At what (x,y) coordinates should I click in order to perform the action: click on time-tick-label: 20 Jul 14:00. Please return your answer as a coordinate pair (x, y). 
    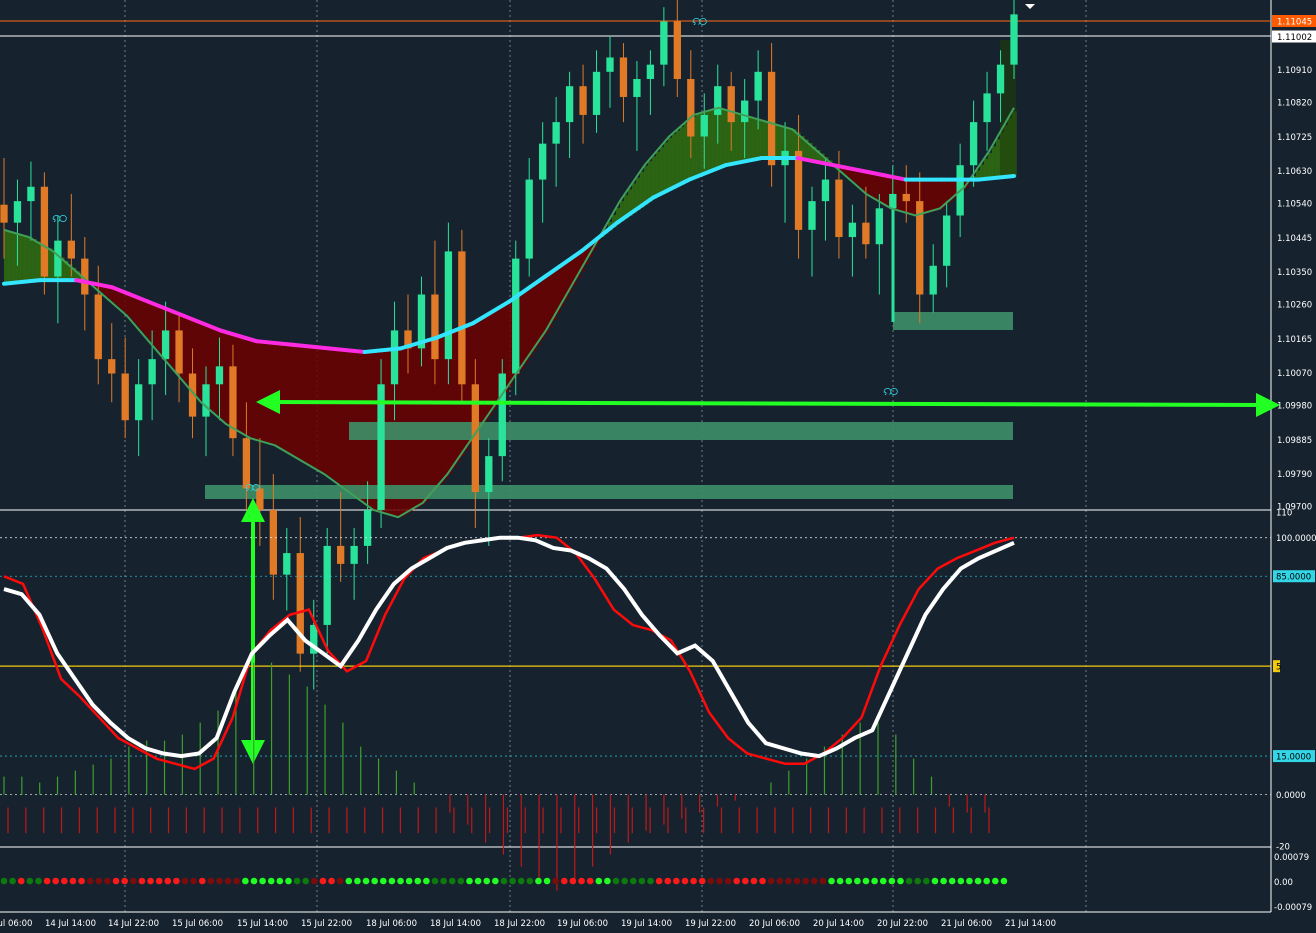
    Looking at the image, I should click on (838, 924).